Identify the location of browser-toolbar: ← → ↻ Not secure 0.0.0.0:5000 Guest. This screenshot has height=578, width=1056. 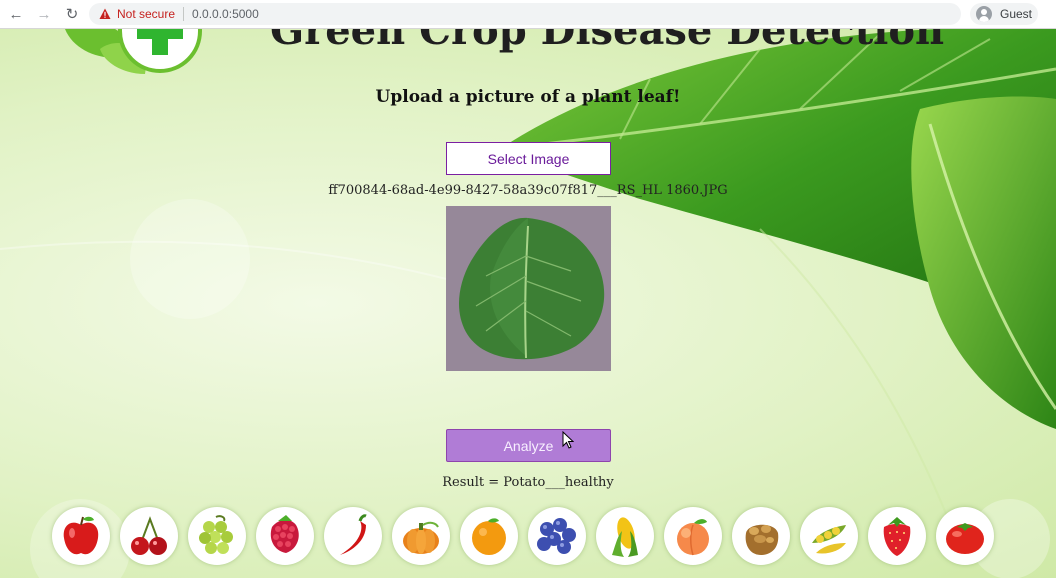
(528, 14).